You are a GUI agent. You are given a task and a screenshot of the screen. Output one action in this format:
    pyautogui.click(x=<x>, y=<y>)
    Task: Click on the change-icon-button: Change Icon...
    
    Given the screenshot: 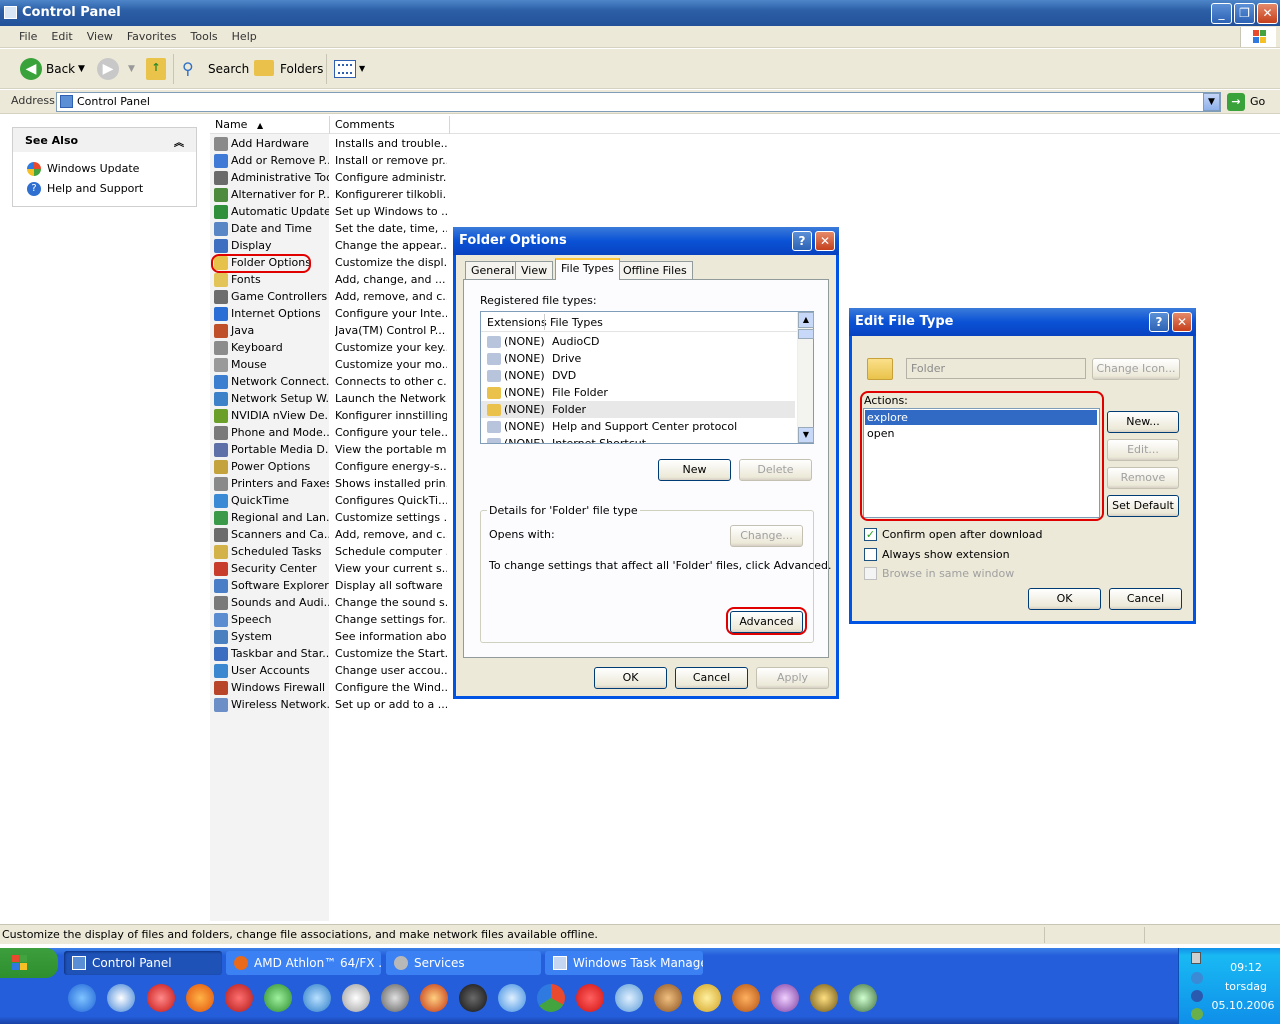 What is the action you would take?
    pyautogui.click(x=1136, y=369)
    